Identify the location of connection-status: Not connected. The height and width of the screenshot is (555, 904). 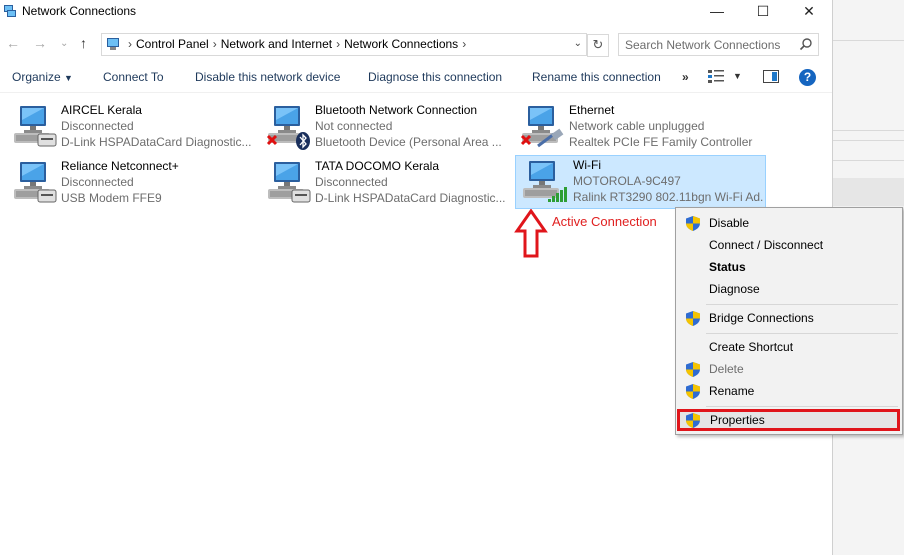
(354, 126).